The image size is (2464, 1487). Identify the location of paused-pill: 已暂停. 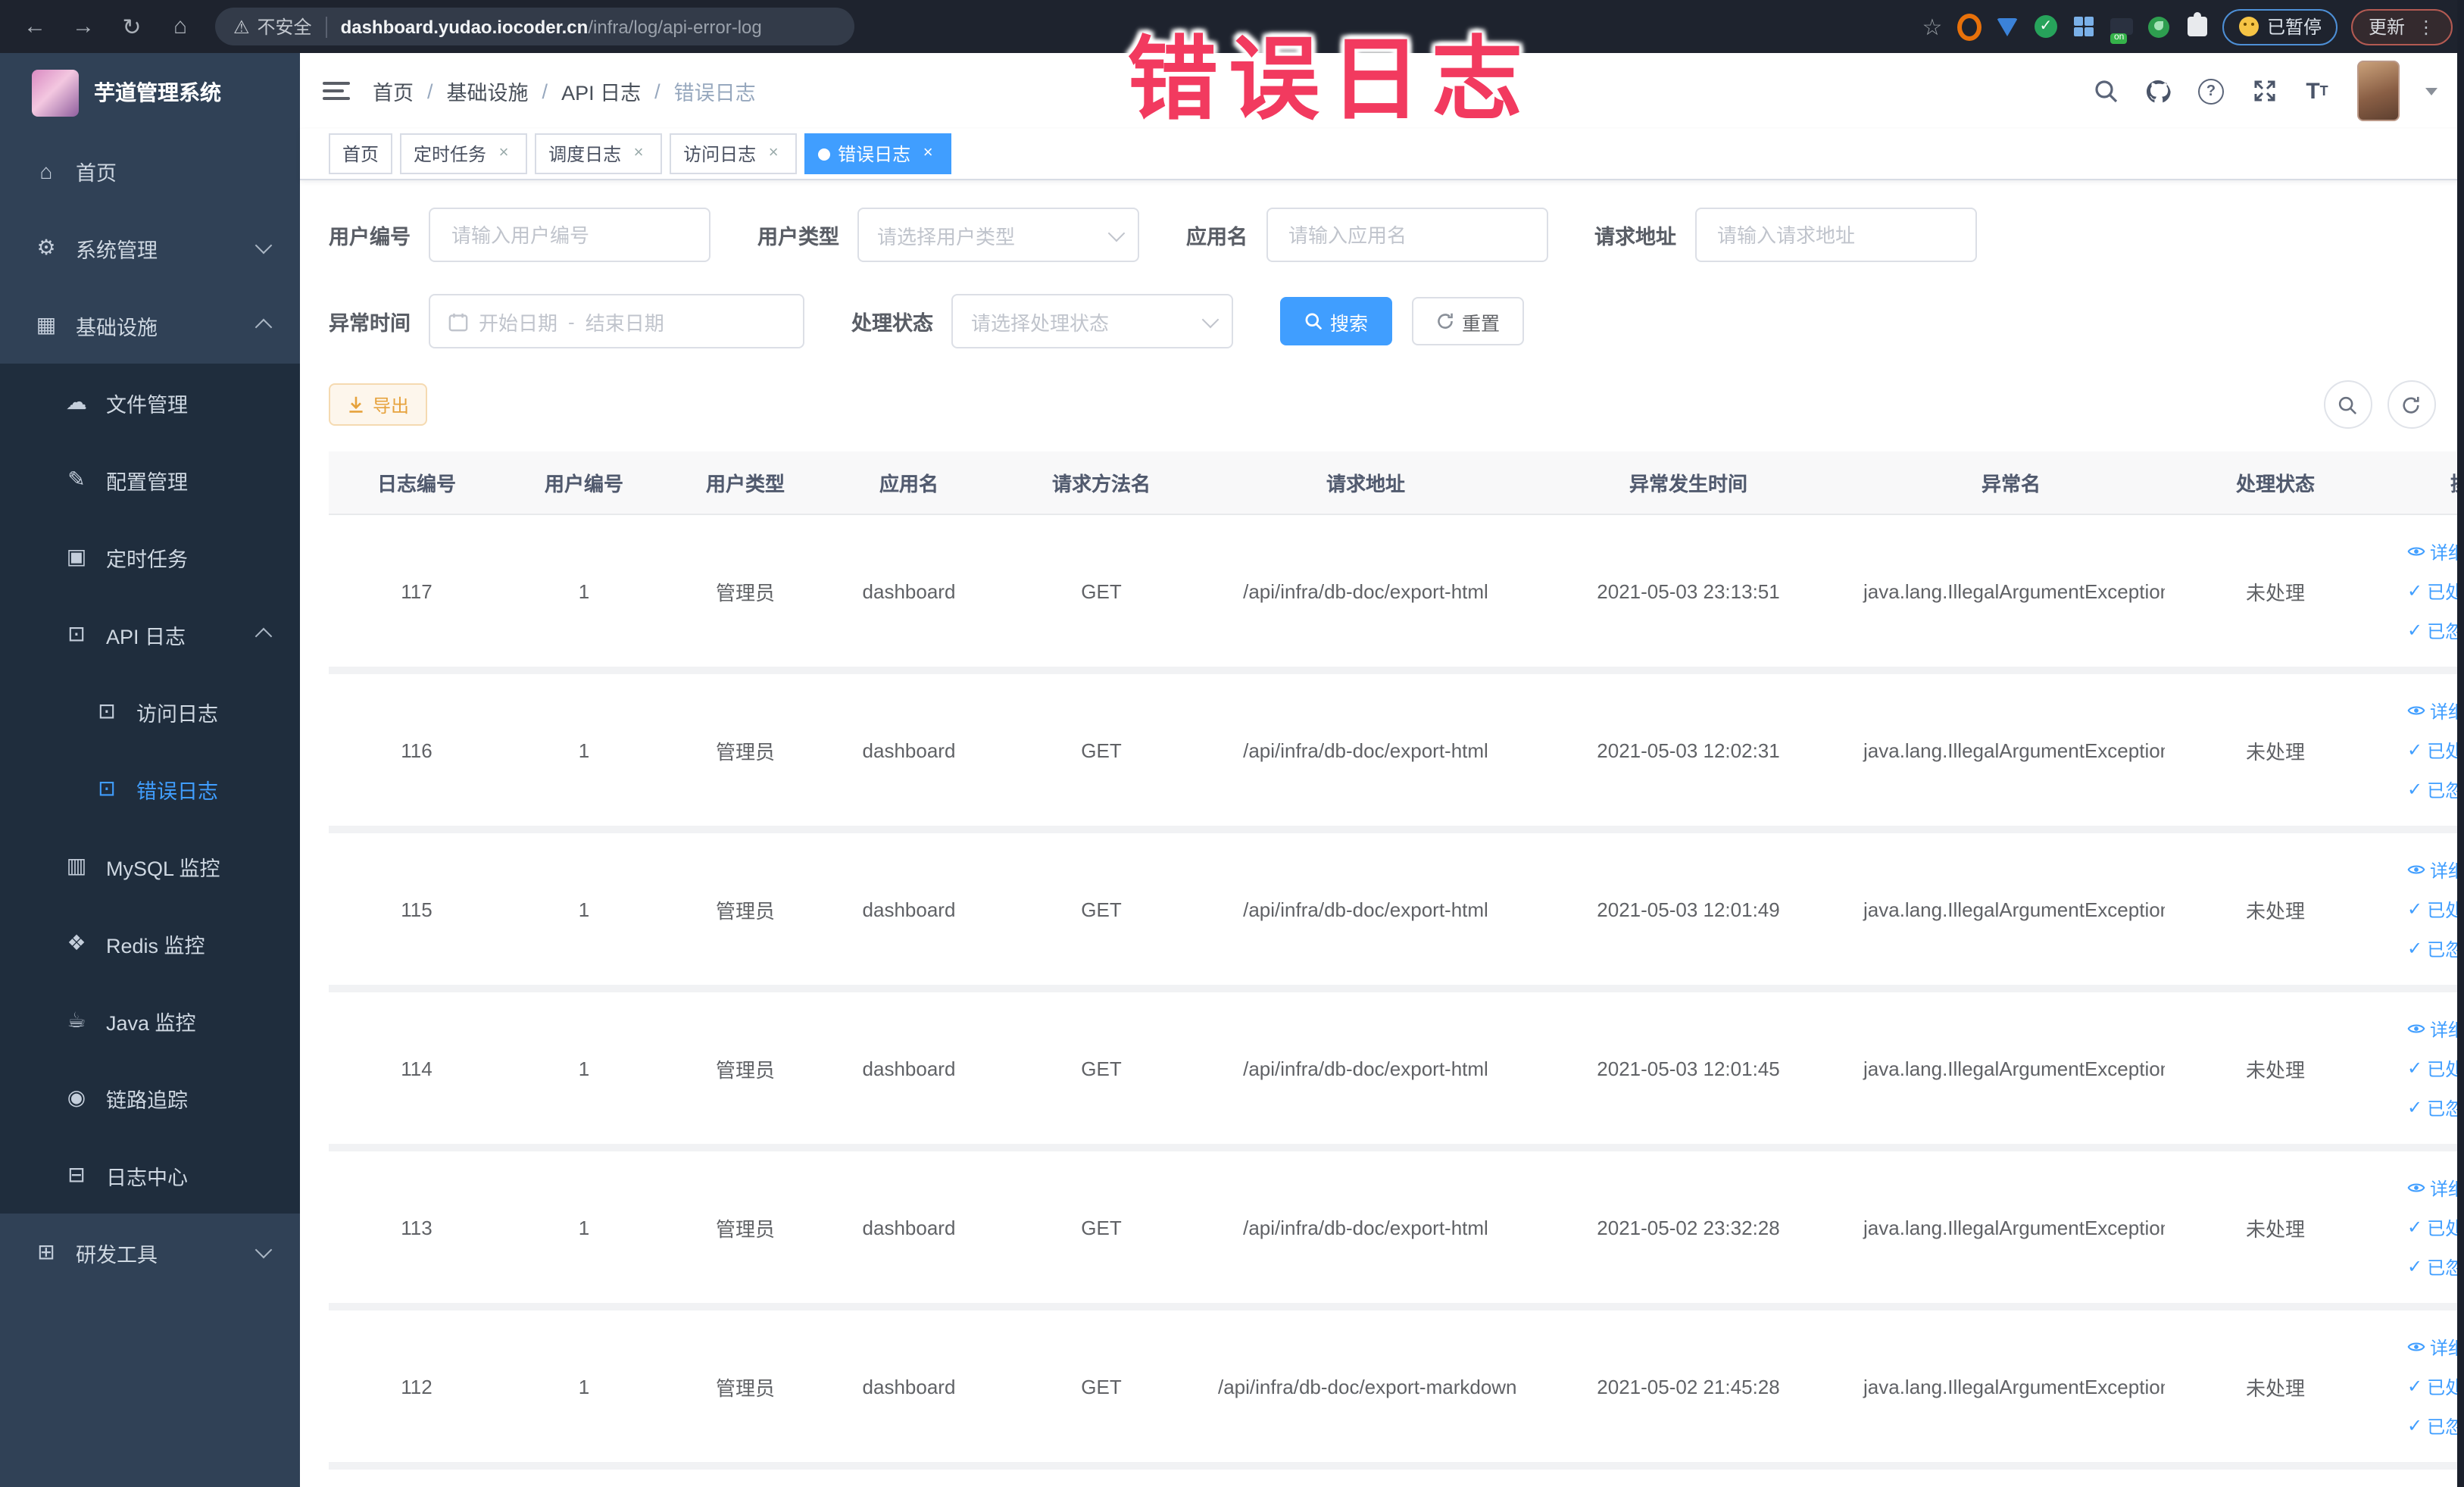
(2280, 26).